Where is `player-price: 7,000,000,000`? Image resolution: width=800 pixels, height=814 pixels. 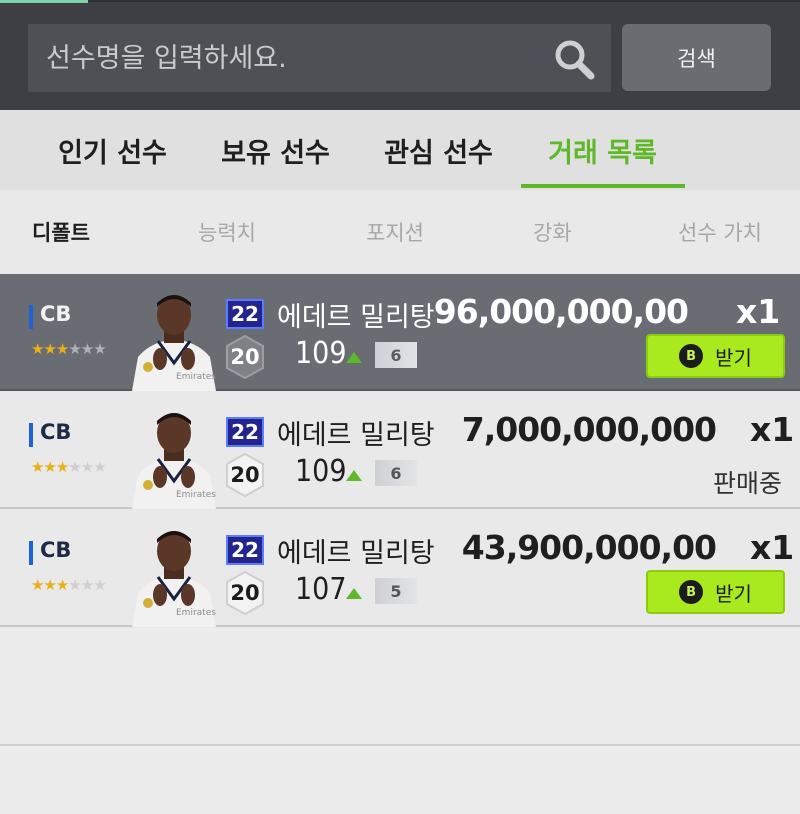 player-price: 7,000,000,000 is located at coordinates (589, 429).